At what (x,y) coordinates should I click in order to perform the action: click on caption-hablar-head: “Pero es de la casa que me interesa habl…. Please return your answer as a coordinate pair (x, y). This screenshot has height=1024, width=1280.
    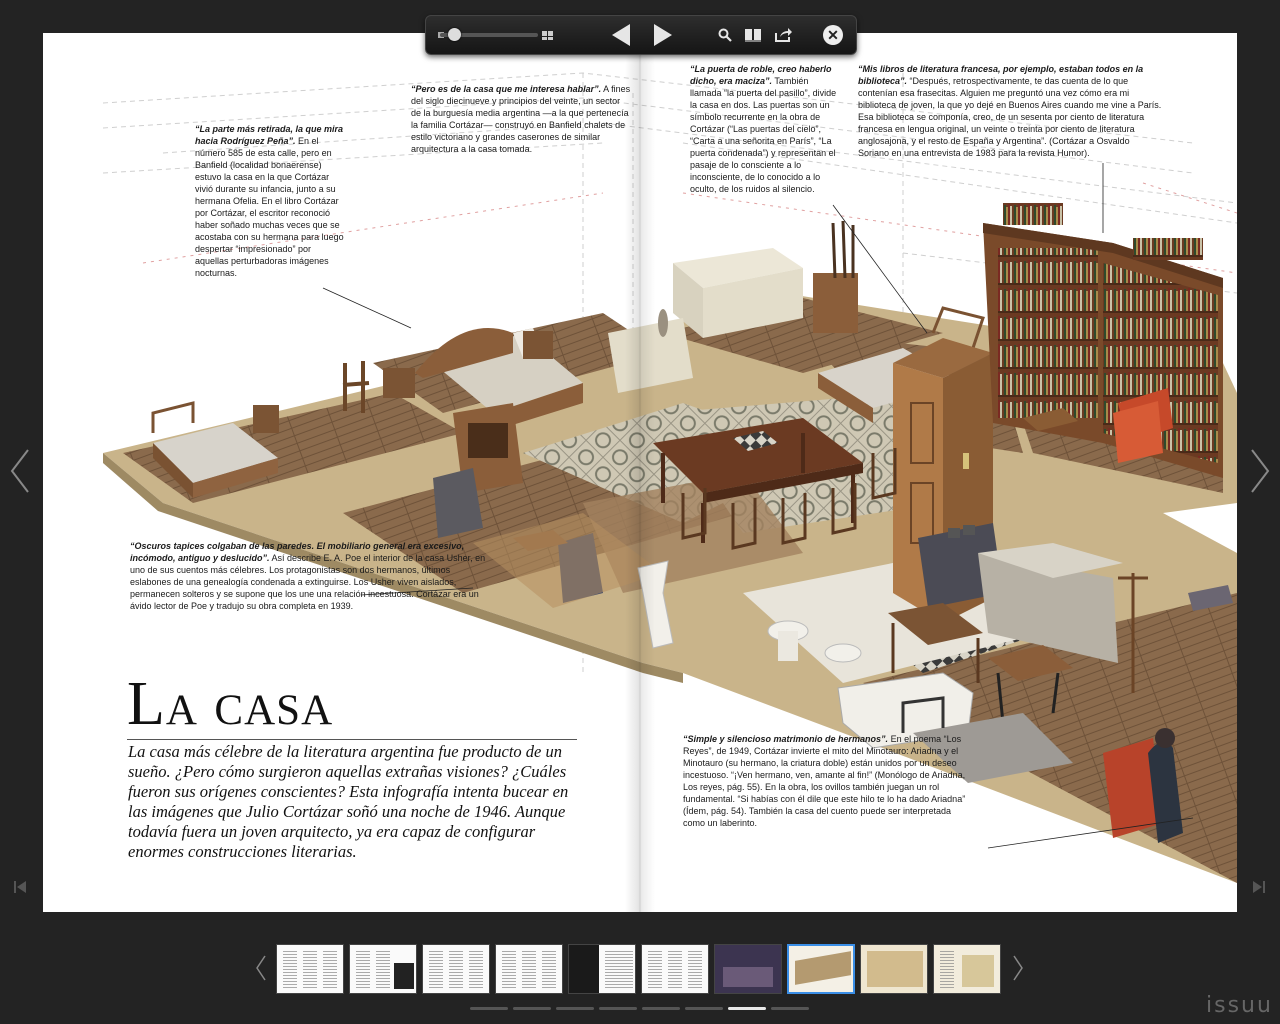
    Looking at the image, I should click on (506, 89).